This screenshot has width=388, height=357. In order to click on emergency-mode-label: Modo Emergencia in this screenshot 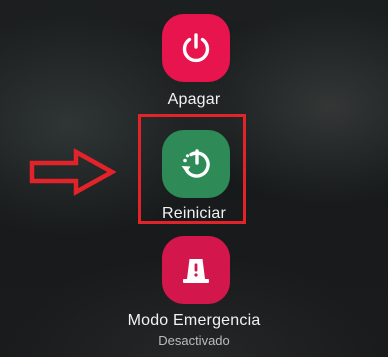, I will do `click(194, 320)`.